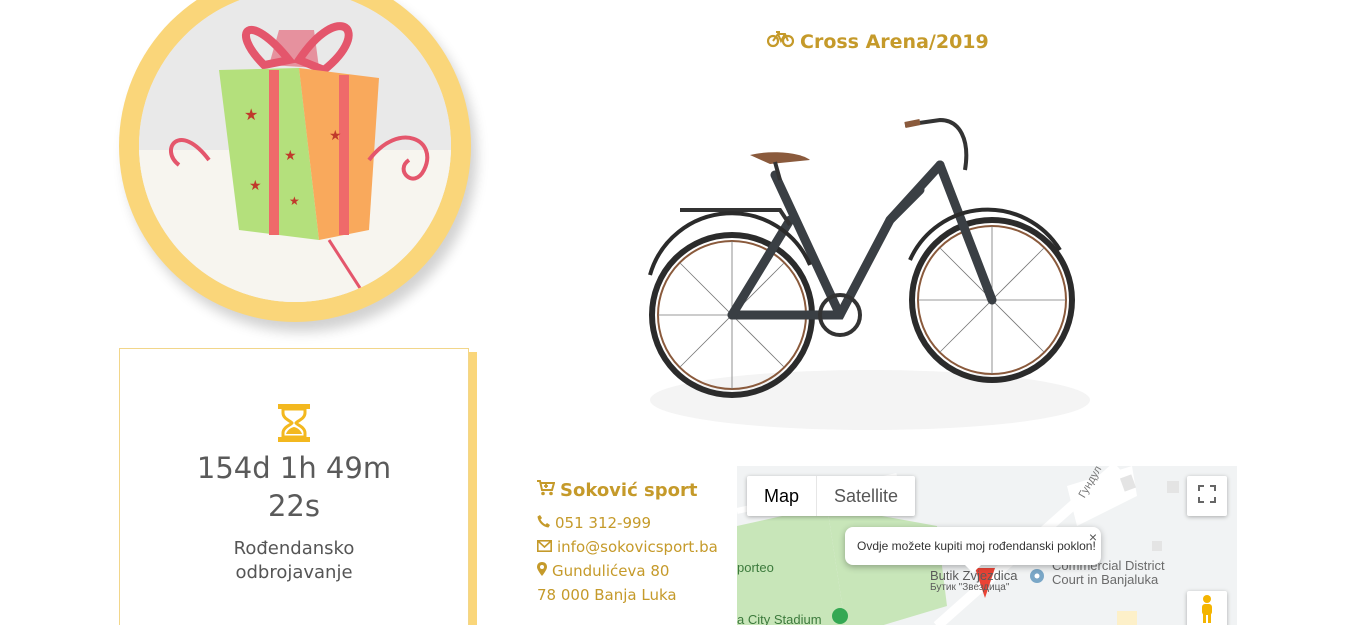 Image resolution: width=1347 pixels, height=625 pixels. I want to click on shop-email: info@sokovicsport.ba, so click(632, 547).